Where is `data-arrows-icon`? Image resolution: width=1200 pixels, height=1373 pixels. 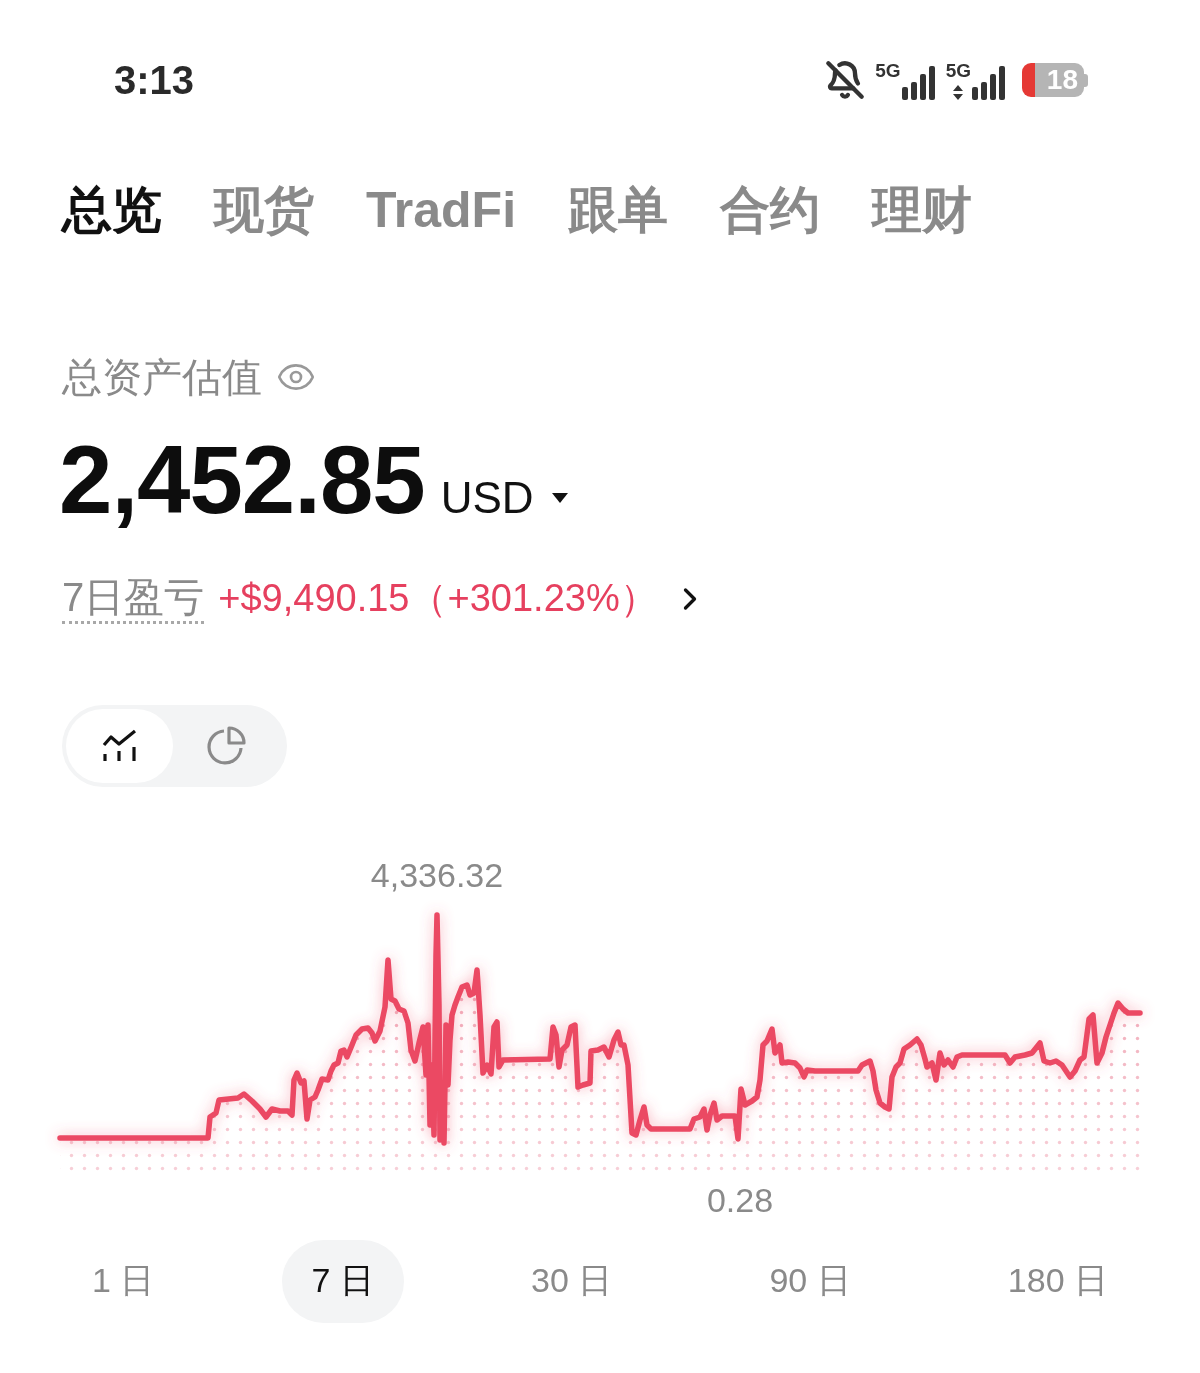 data-arrows-icon is located at coordinates (958, 92).